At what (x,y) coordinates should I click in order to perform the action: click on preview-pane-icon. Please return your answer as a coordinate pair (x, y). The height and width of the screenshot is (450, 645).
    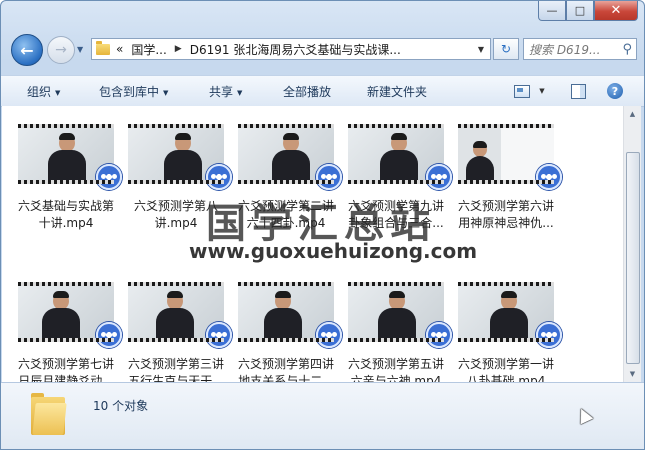
    Looking at the image, I should click on (578, 91).